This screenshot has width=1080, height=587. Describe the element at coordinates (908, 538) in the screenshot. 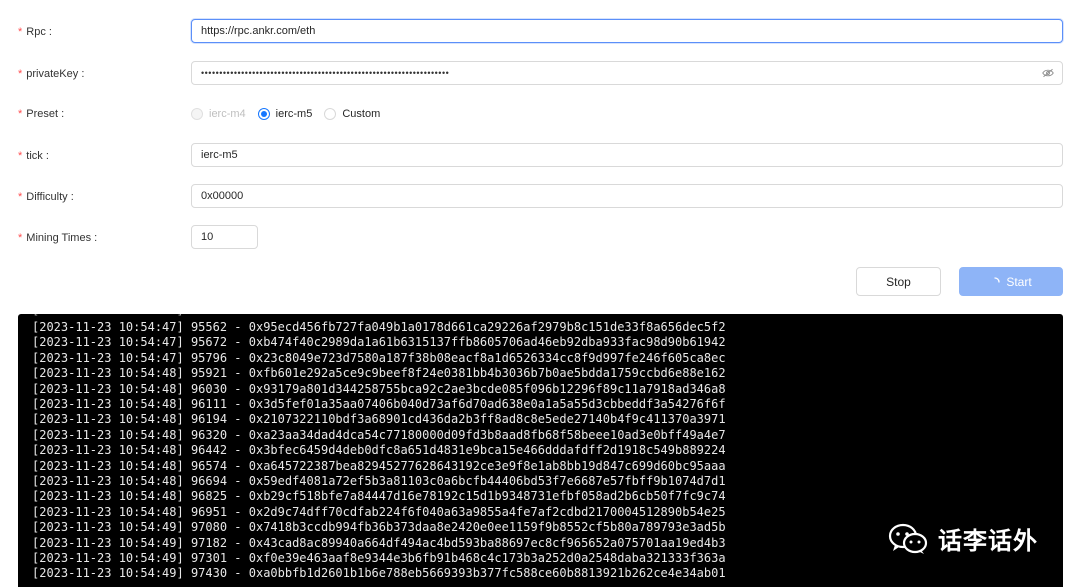

I see `wechat-icon` at that location.